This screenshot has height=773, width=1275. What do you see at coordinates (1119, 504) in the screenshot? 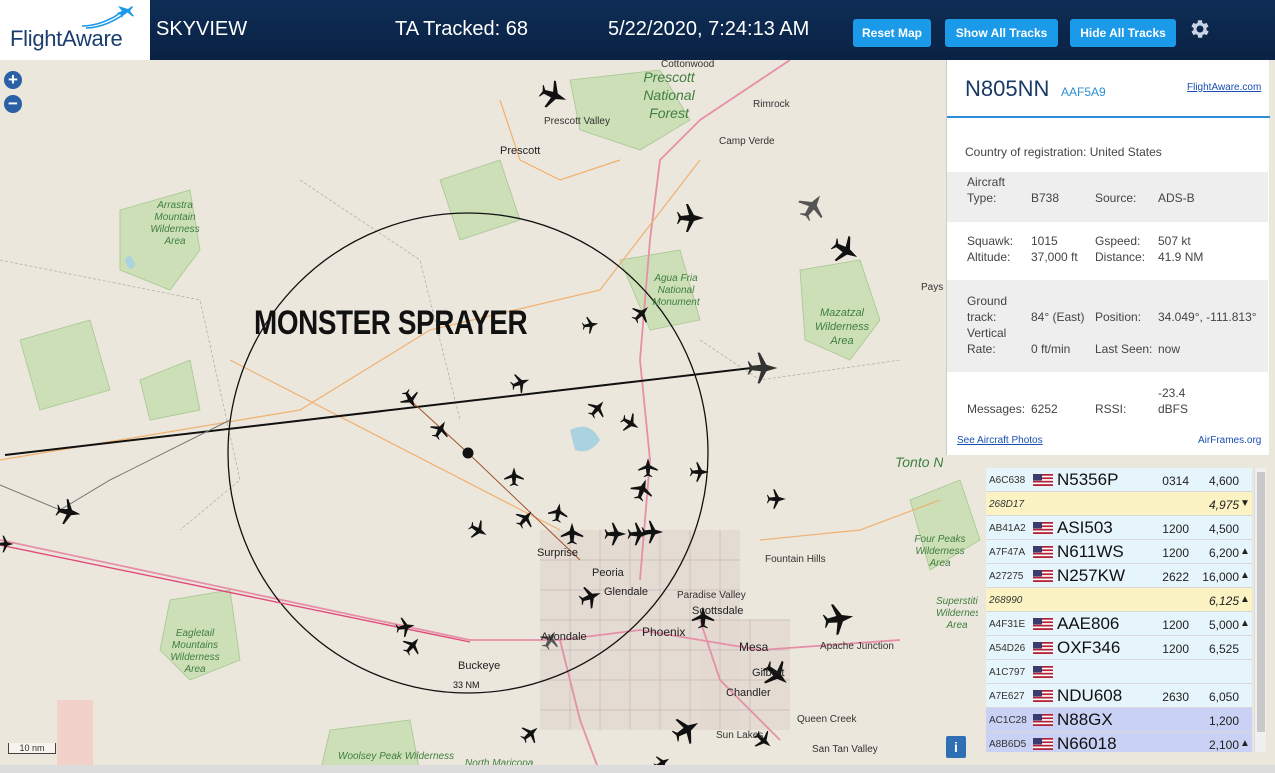
I see `table-row: 268D17 4,975 ▼` at bounding box center [1119, 504].